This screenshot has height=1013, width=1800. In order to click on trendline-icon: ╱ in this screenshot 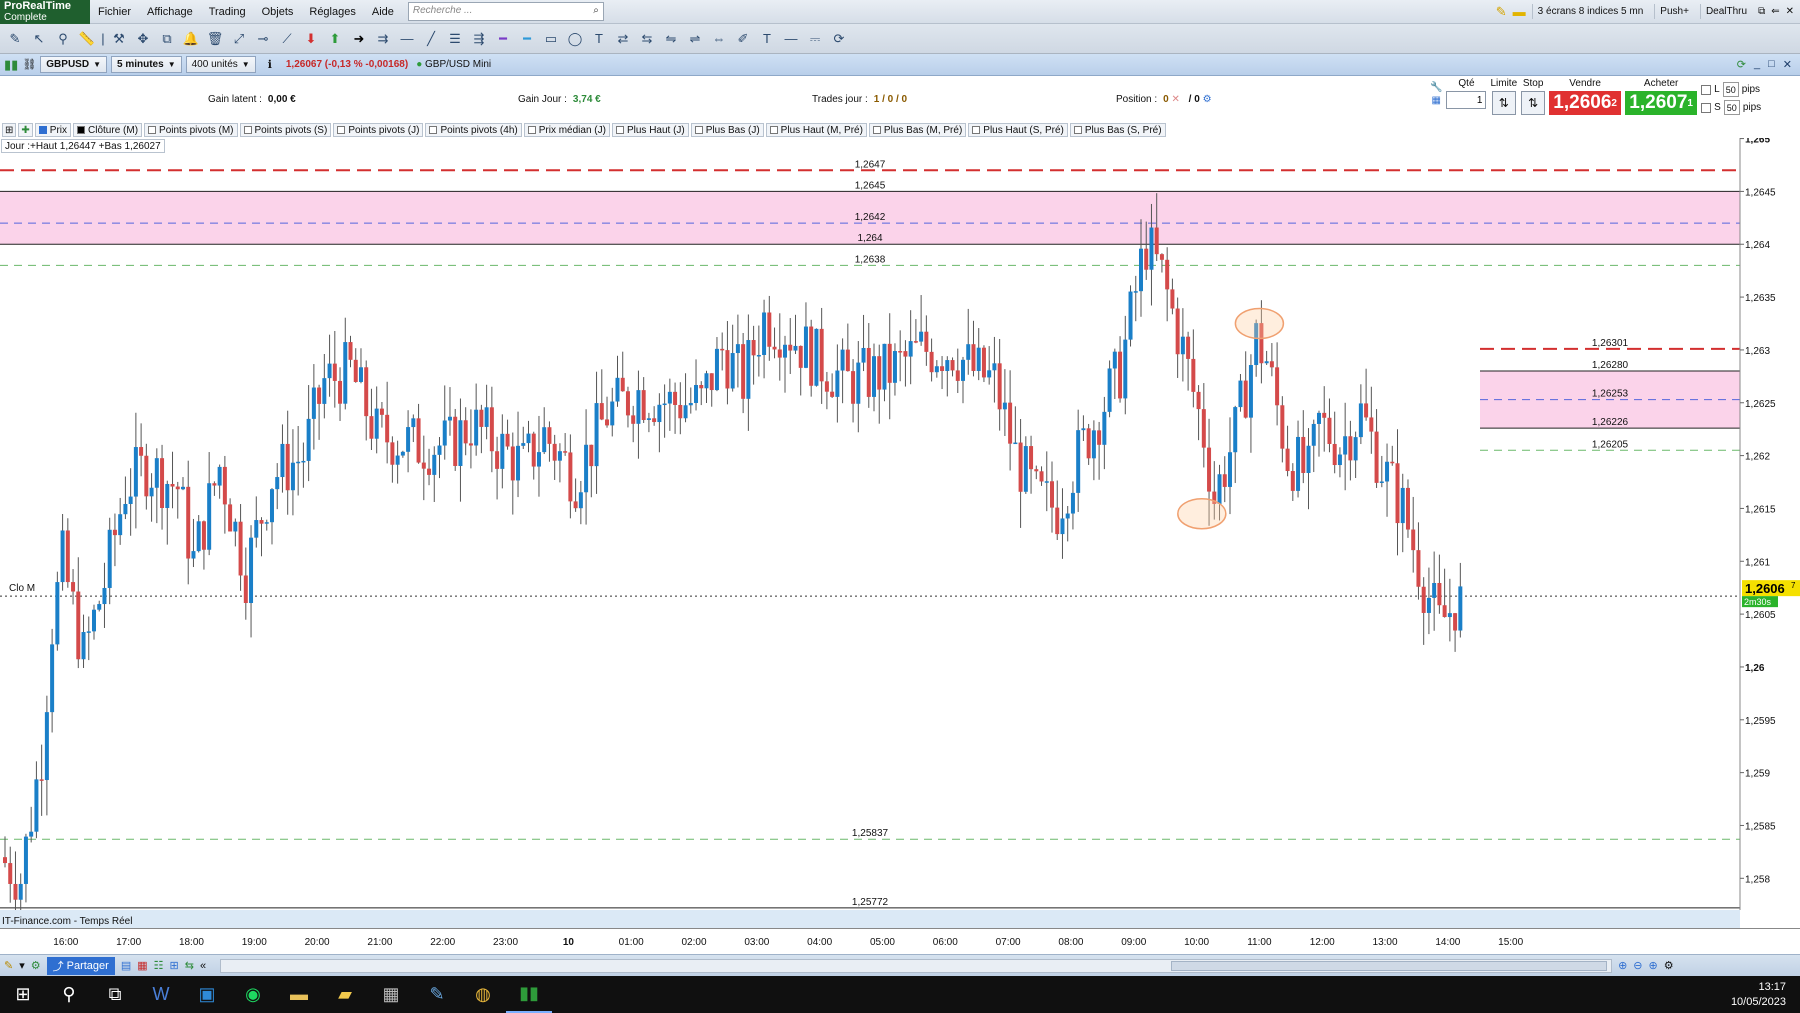, I will do `click(431, 39)`.